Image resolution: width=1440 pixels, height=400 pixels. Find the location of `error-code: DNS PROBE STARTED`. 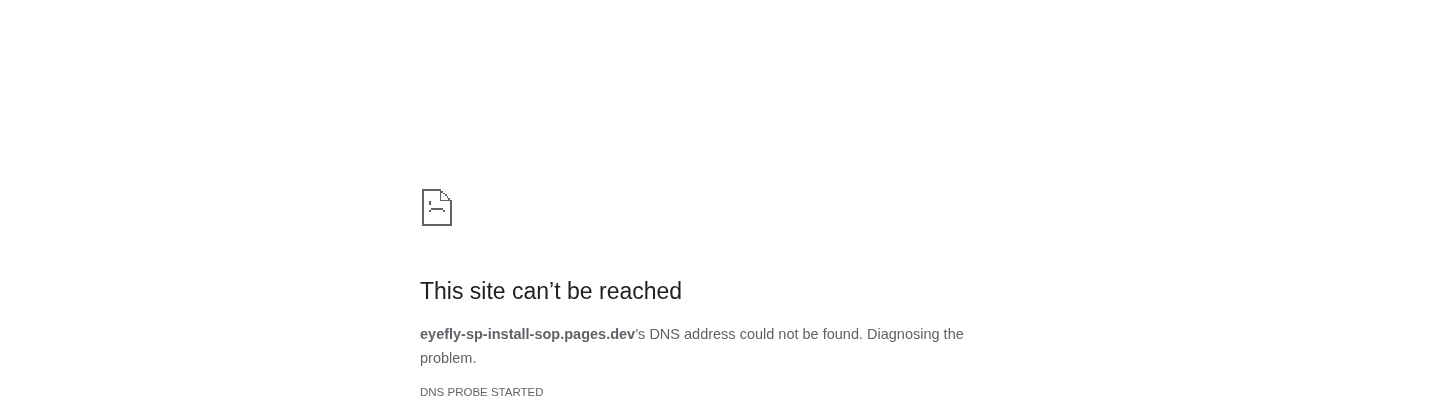

error-code: DNS PROBE STARTED is located at coordinates (482, 392).